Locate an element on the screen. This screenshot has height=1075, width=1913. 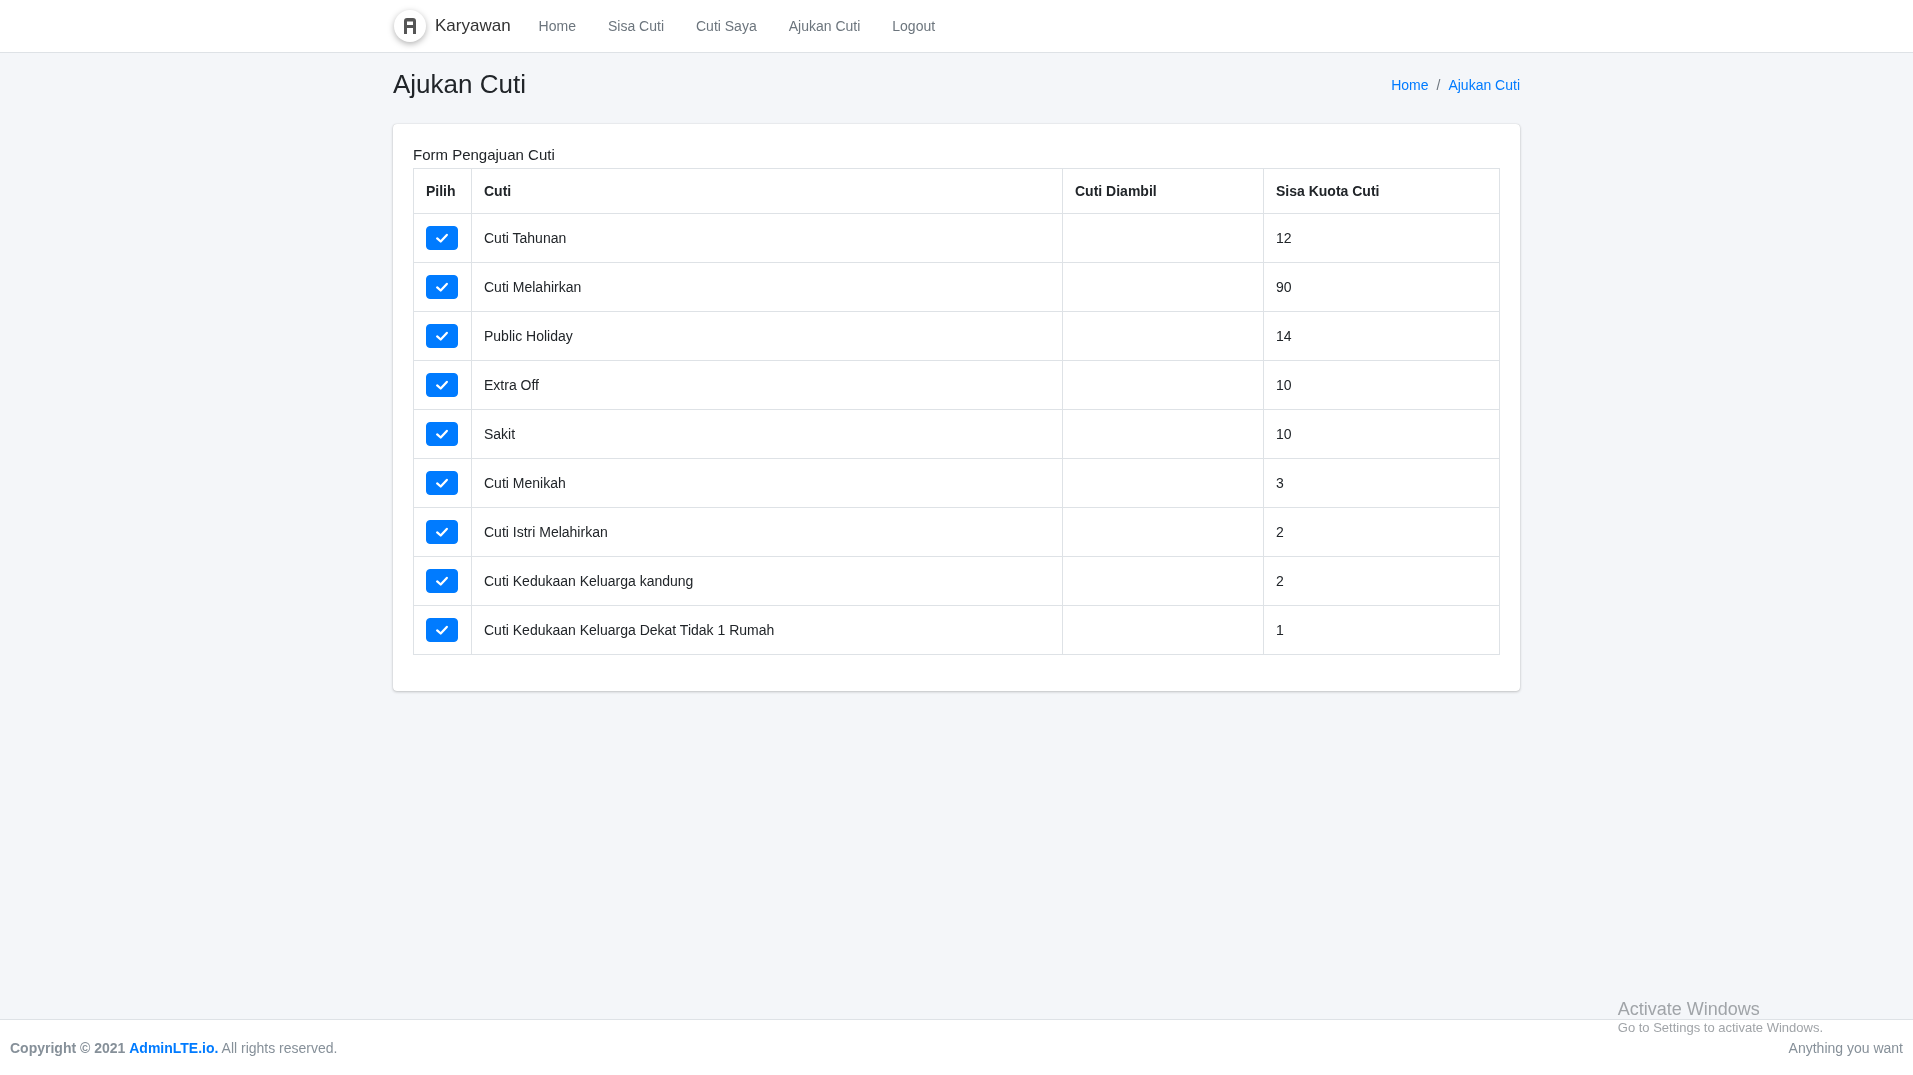
column-header: Cuti Diambil is located at coordinates (1163, 191).